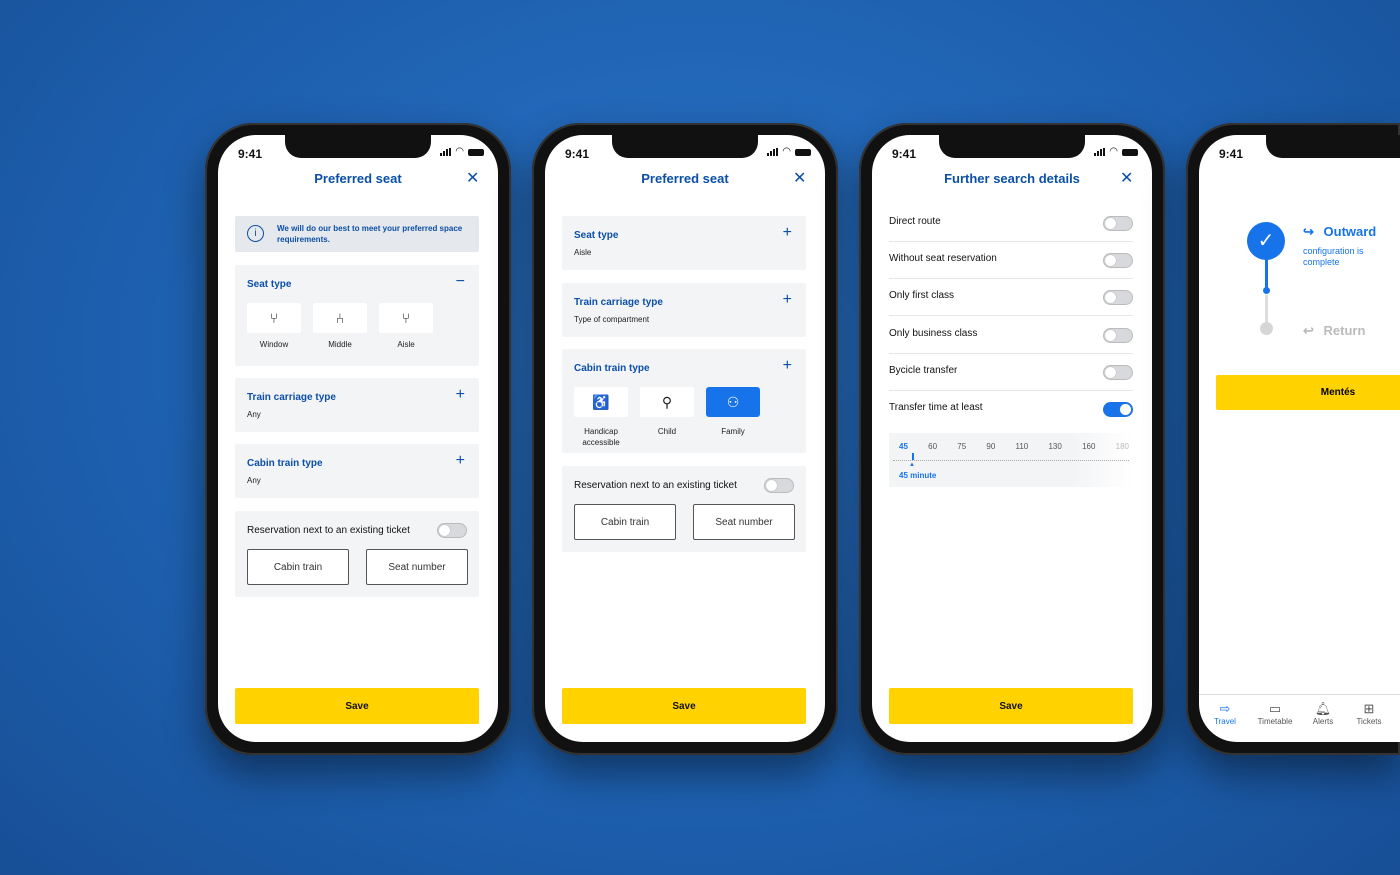 The width and height of the screenshot is (1400, 875). I want to click on seat-option-middle: ⑃, so click(340, 318).